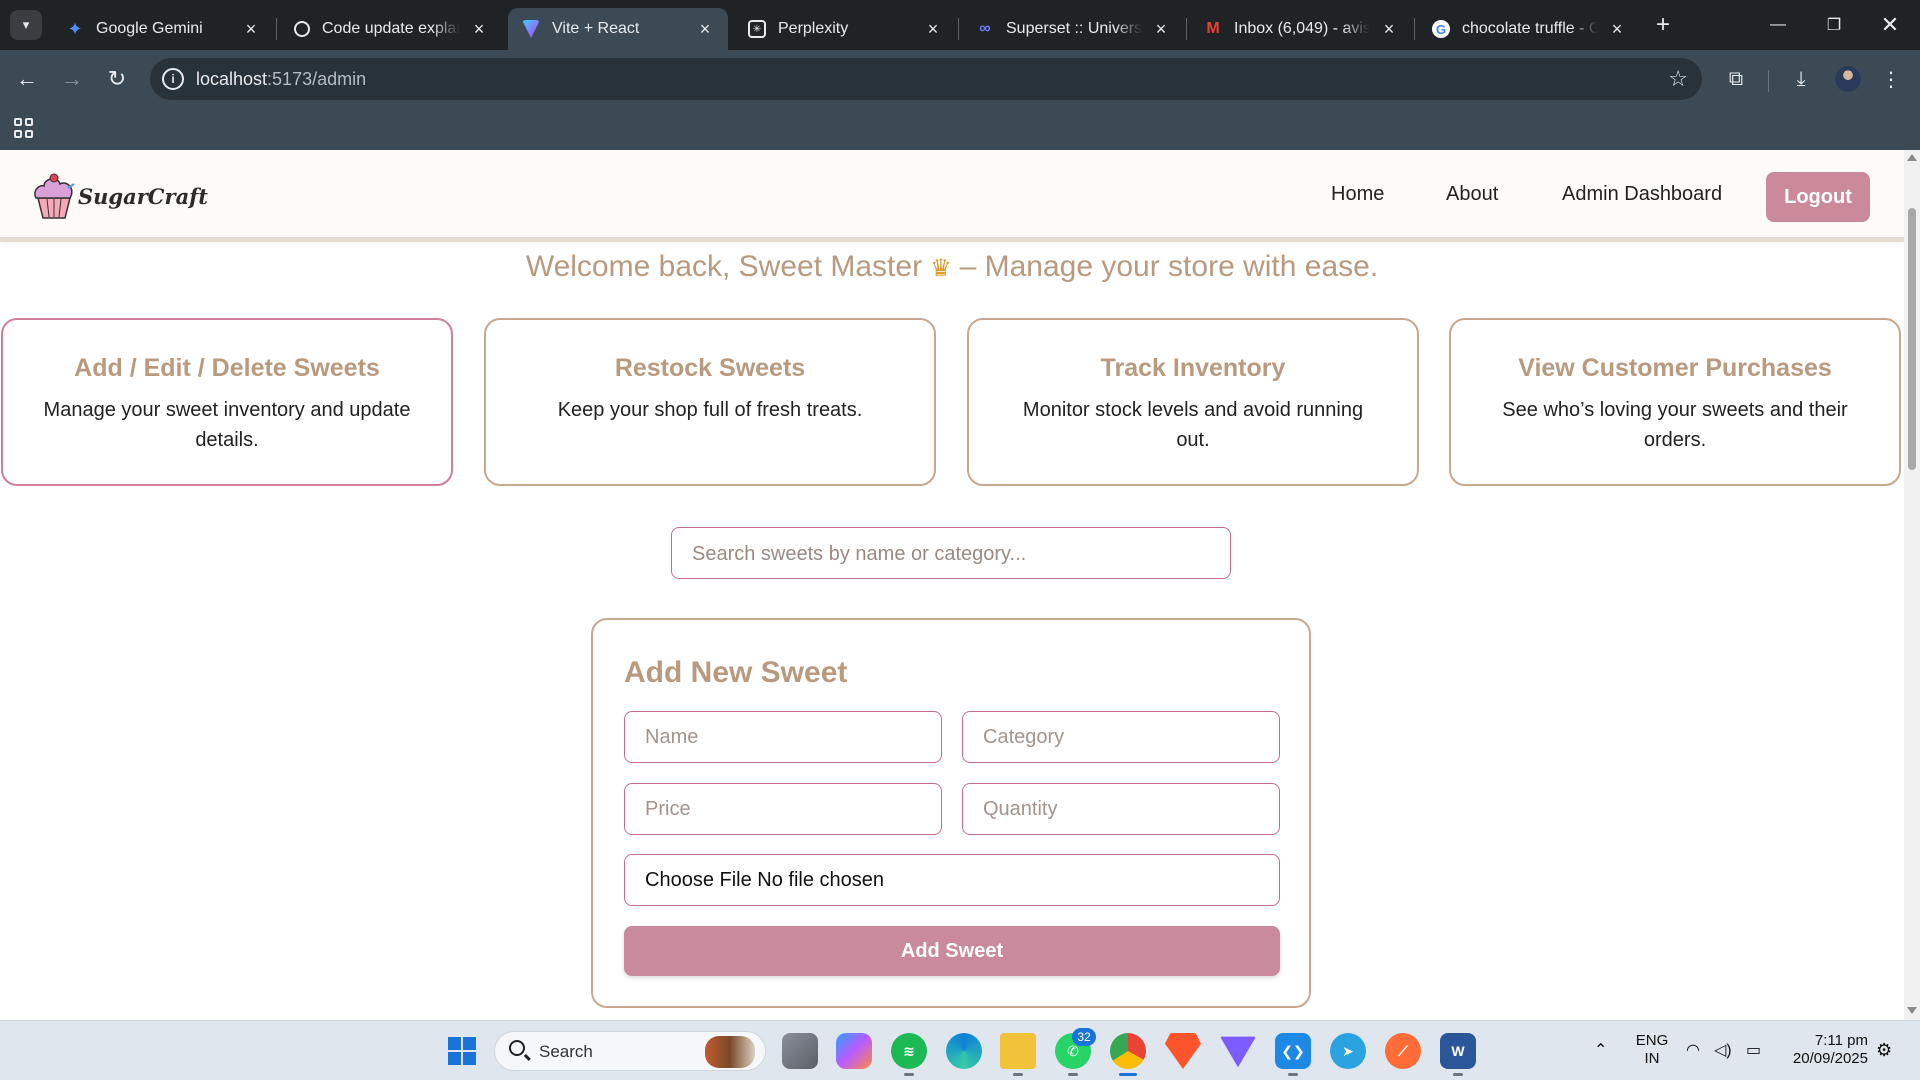 The image size is (1920, 1080). What do you see at coordinates (783, 809) in the screenshot?
I see `price-field: Price` at bounding box center [783, 809].